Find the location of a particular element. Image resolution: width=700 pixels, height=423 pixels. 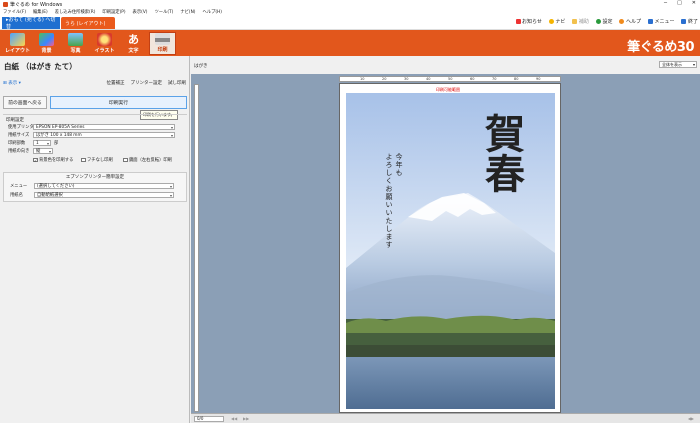

menu-edit: 編集(E) is located at coordinates (40, 12).